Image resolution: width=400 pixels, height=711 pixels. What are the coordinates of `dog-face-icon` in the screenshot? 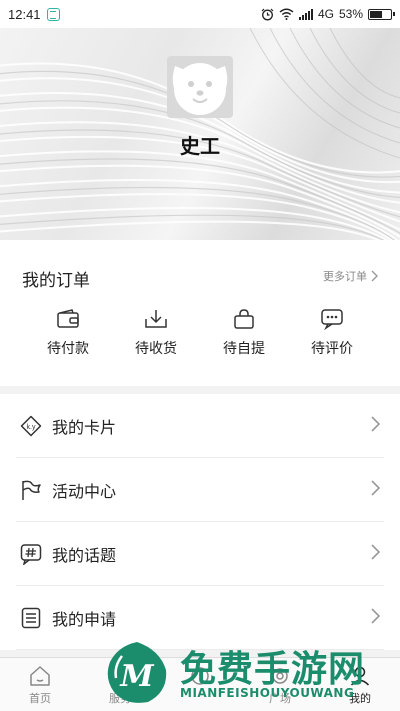 It's located at (200, 89).